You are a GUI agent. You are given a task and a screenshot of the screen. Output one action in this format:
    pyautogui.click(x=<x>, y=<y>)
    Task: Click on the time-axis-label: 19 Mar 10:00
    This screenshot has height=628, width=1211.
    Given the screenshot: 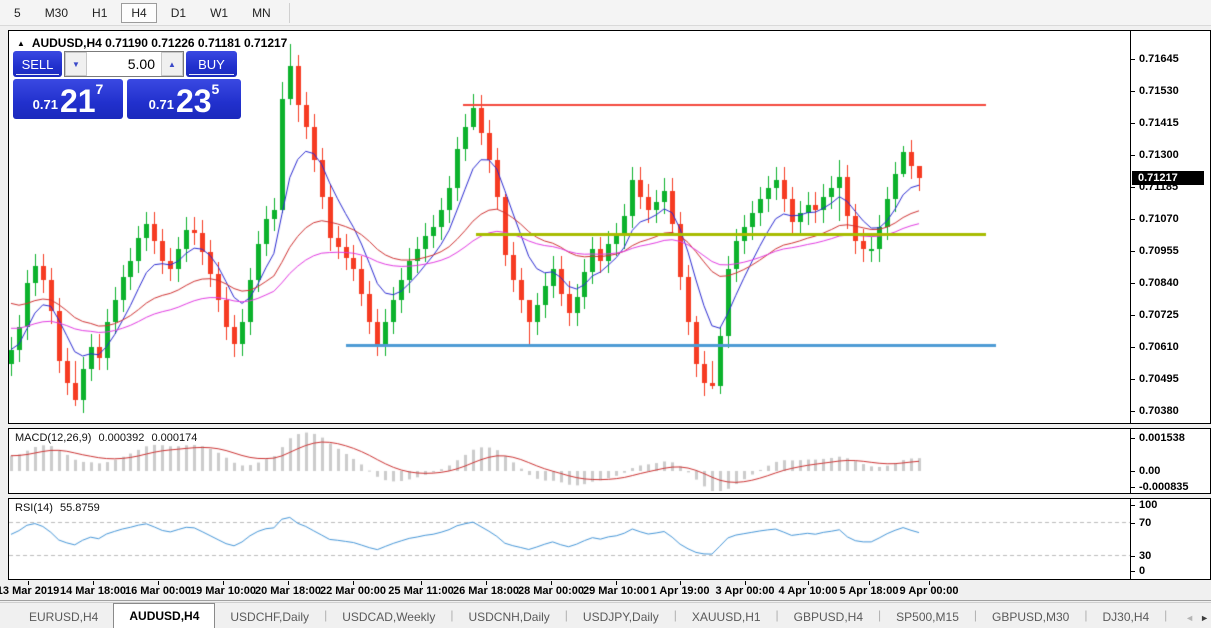 What is the action you would take?
    pyautogui.click(x=223, y=591)
    